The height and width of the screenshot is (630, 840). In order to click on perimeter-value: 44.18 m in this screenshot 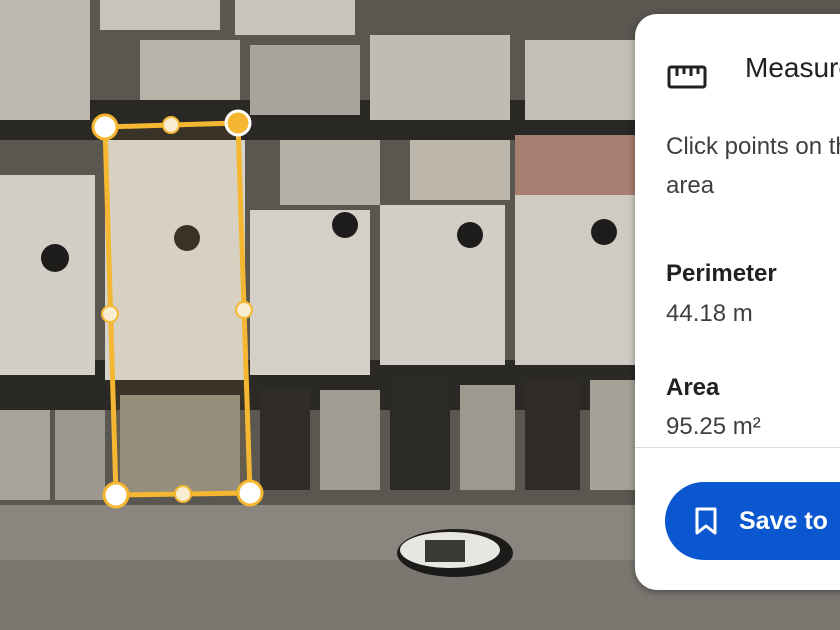, I will do `click(709, 313)`.